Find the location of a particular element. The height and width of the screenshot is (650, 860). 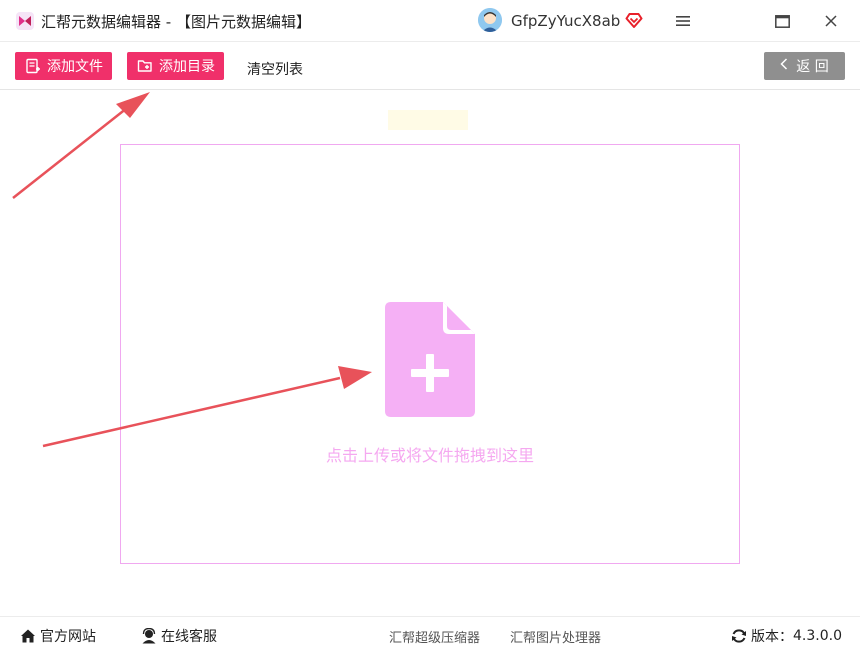

back-button: 返 回 is located at coordinates (804, 66).